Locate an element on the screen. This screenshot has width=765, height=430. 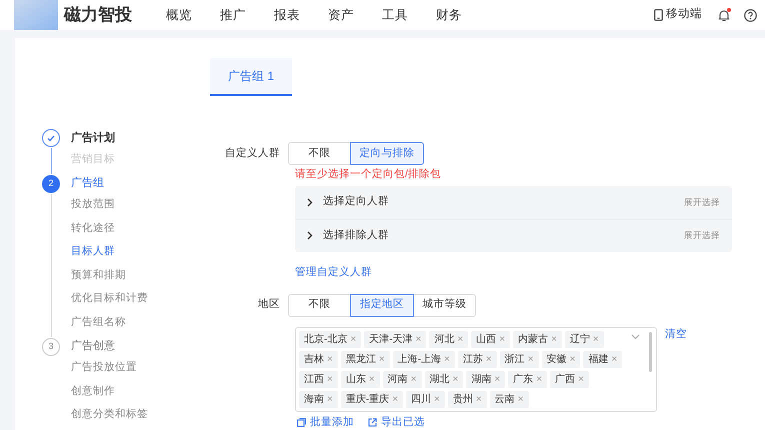
tag-label: 广西 is located at coordinates (565, 379).